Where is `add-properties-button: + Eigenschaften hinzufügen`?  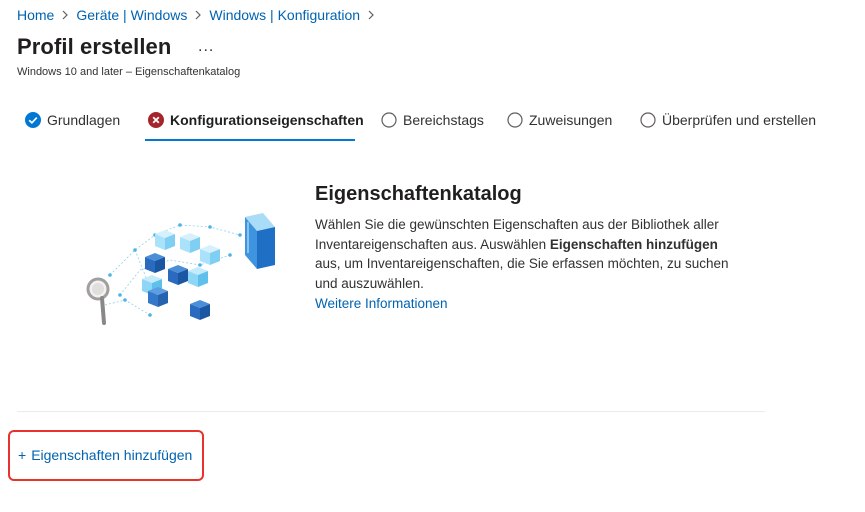 add-properties-button: + Eigenschaften hinzufügen is located at coordinates (105, 455).